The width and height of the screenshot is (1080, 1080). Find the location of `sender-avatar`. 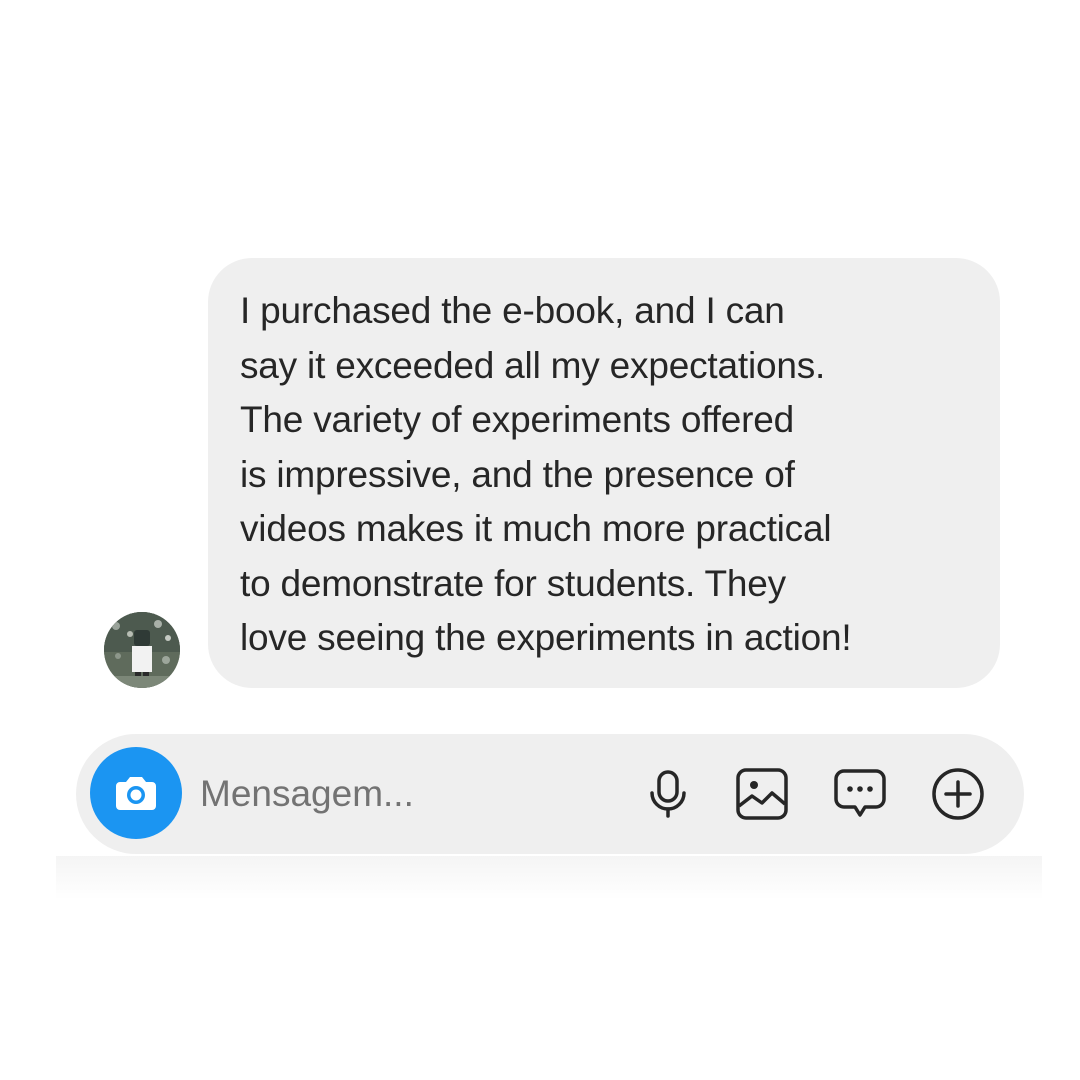

sender-avatar is located at coordinates (142, 650).